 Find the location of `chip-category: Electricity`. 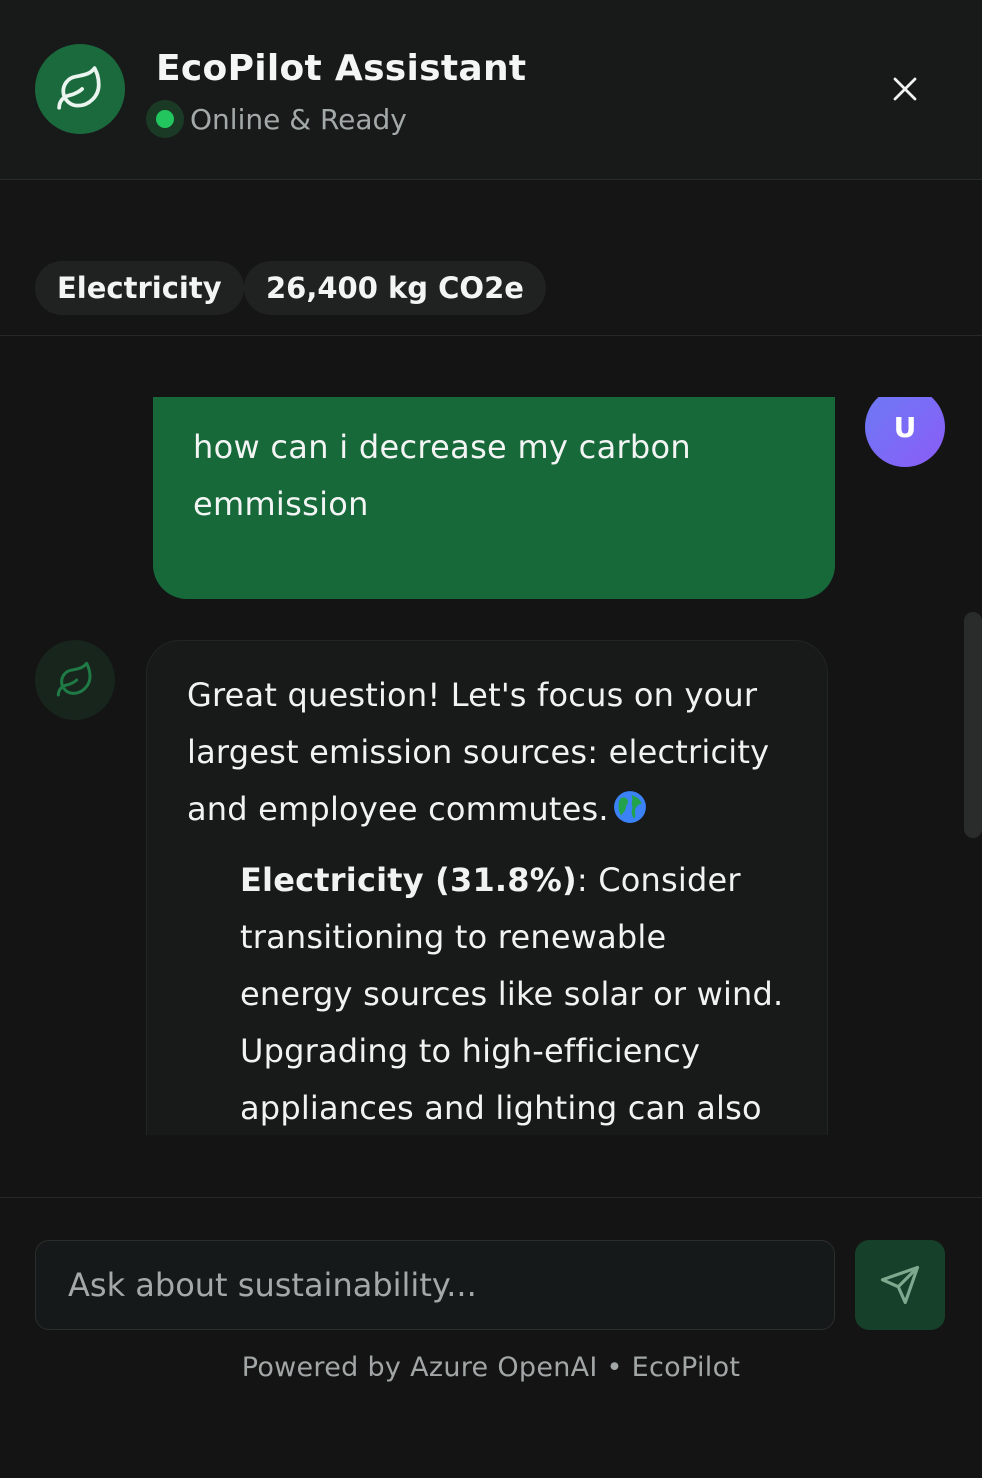

chip-category: Electricity is located at coordinates (139, 288).